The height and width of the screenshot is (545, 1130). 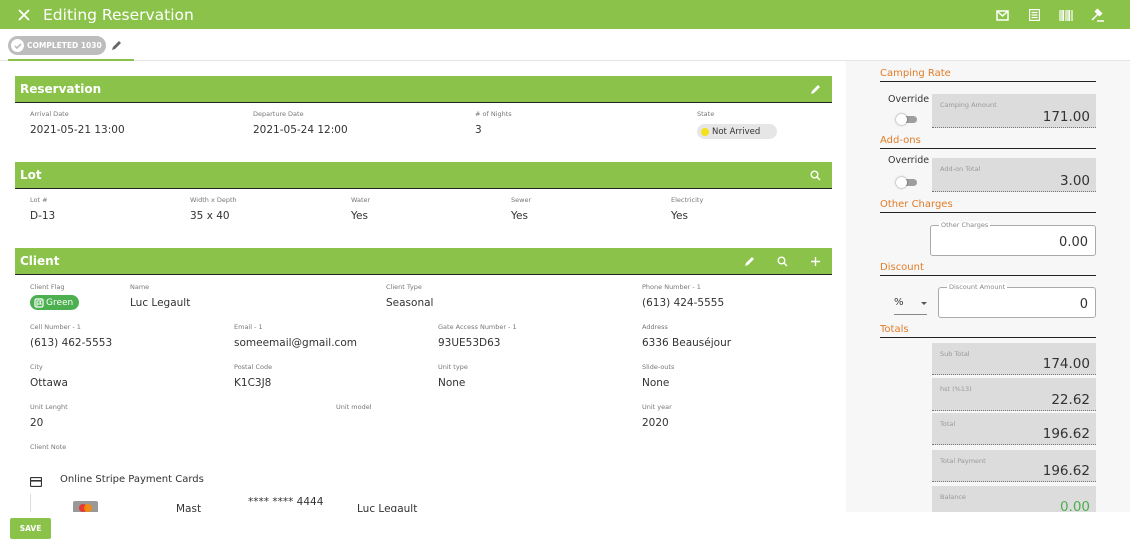 What do you see at coordinates (968, 105) in the screenshot?
I see `camping-amount-label: Camping Amount` at bounding box center [968, 105].